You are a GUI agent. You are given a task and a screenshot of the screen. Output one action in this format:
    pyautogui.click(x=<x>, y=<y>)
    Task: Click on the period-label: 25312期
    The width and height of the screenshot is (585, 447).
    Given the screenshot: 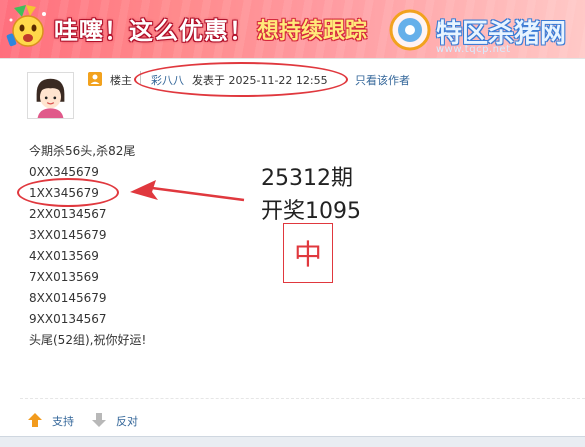 What is the action you would take?
    pyautogui.click(x=307, y=178)
    